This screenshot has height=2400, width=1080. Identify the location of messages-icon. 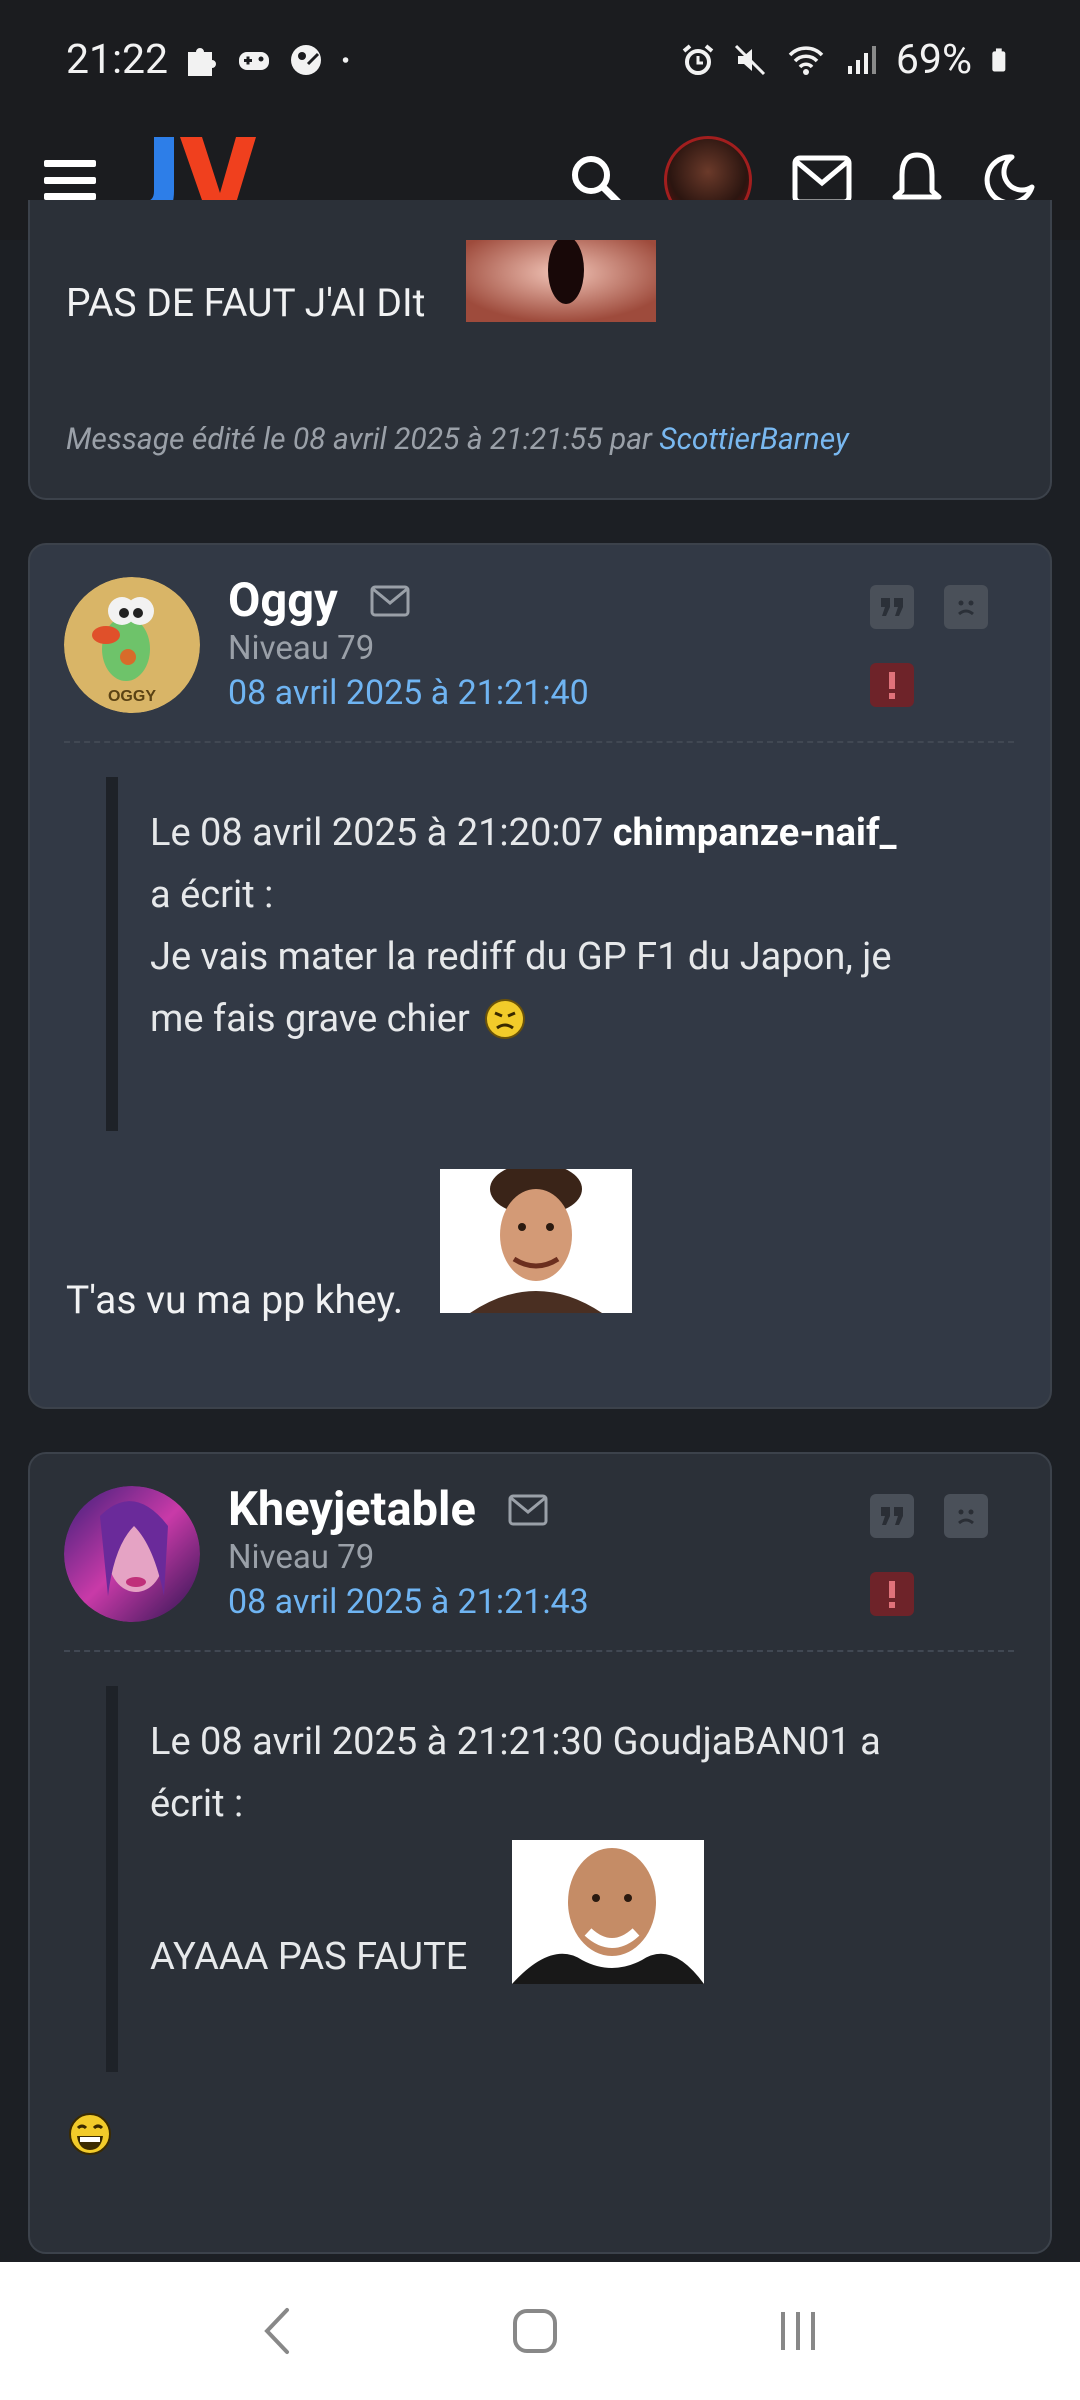
(822, 180).